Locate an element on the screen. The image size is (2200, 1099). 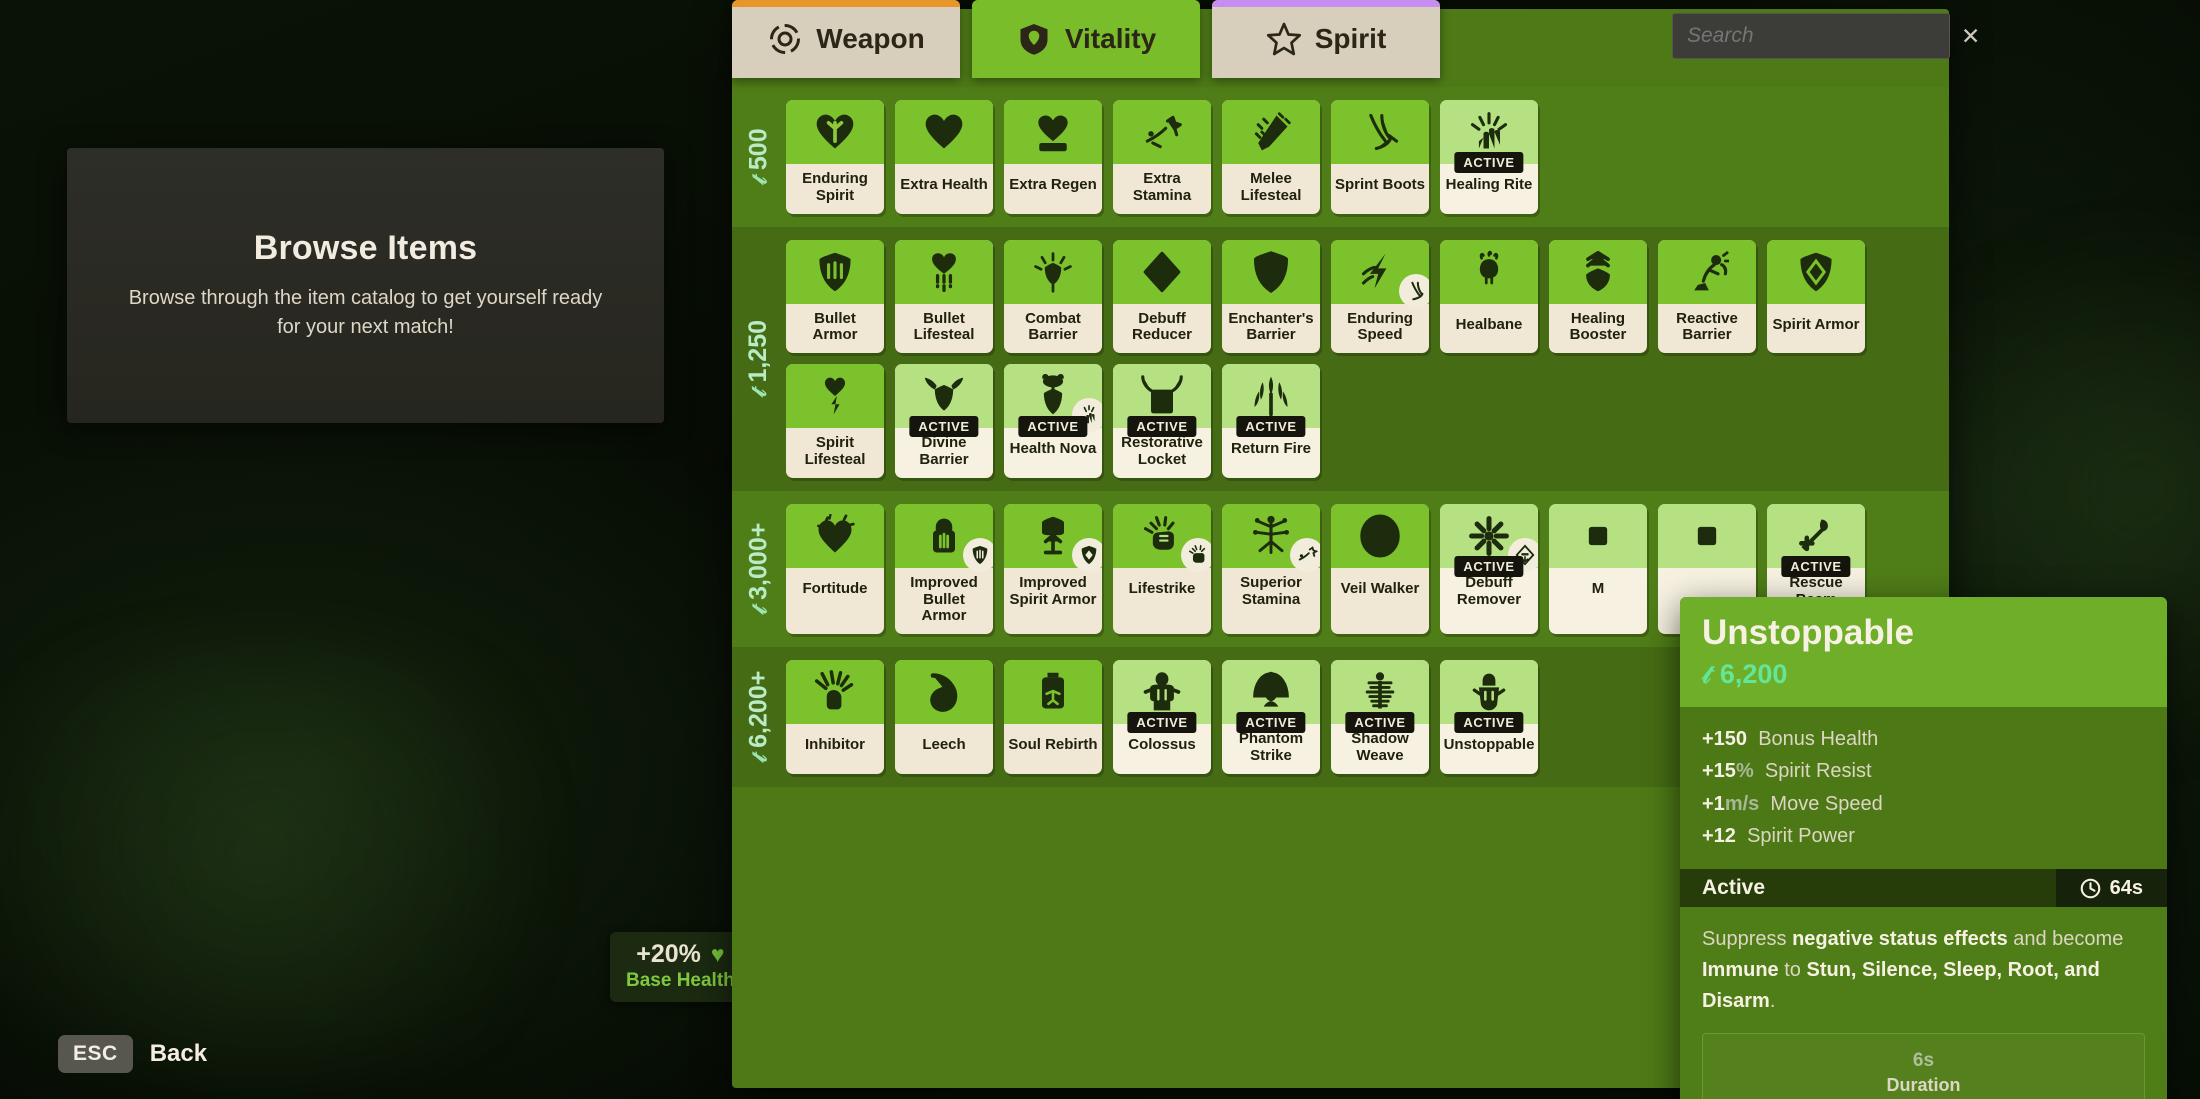
item-card-name: Soul Rebirth is located at coordinates (1053, 745).